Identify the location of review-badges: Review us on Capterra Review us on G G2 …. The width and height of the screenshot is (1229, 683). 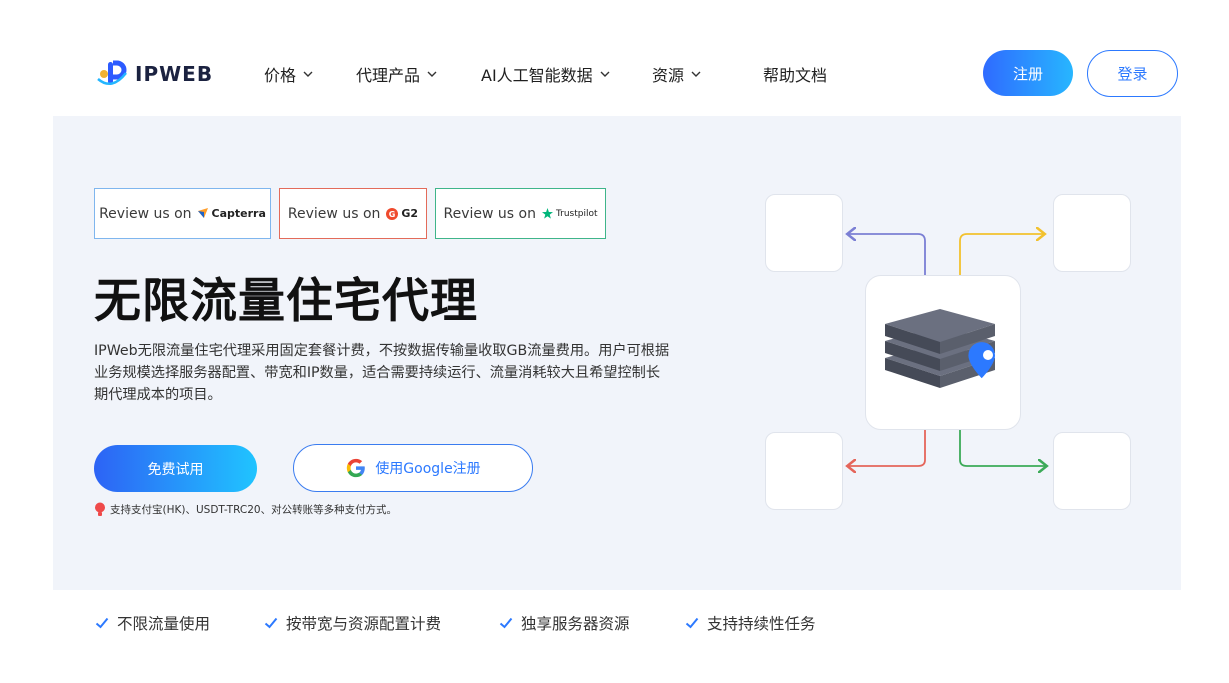
(350, 213).